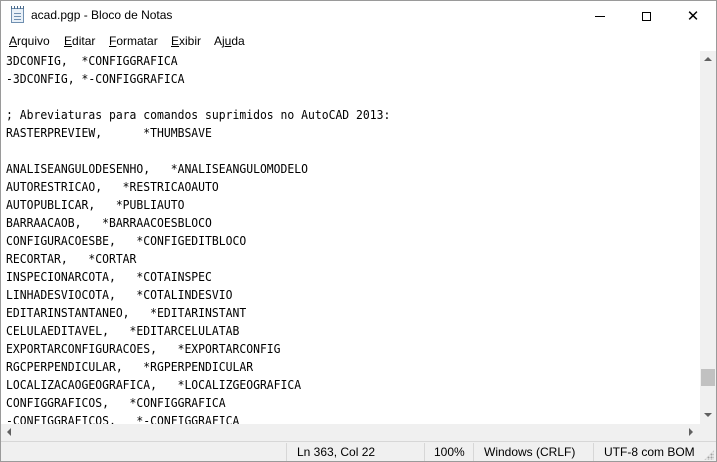 The width and height of the screenshot is (717, 462). What do you see at coordinates (13, 41) in the screenshot?
I see `menu-arquivo-mnemonic: A` at bounding box center [13, 41].